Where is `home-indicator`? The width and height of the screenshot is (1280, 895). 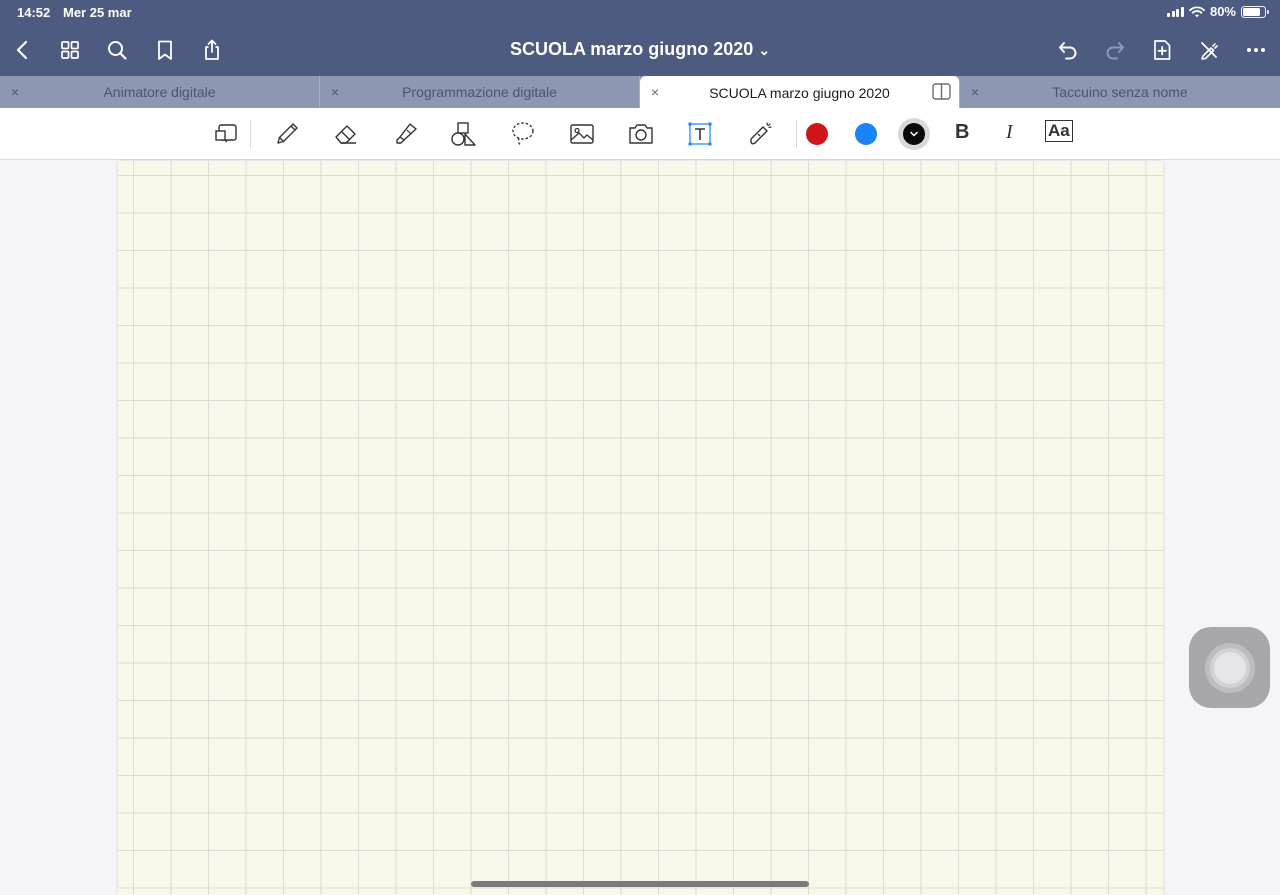
home-indicator is located at coordinates (640, 884).